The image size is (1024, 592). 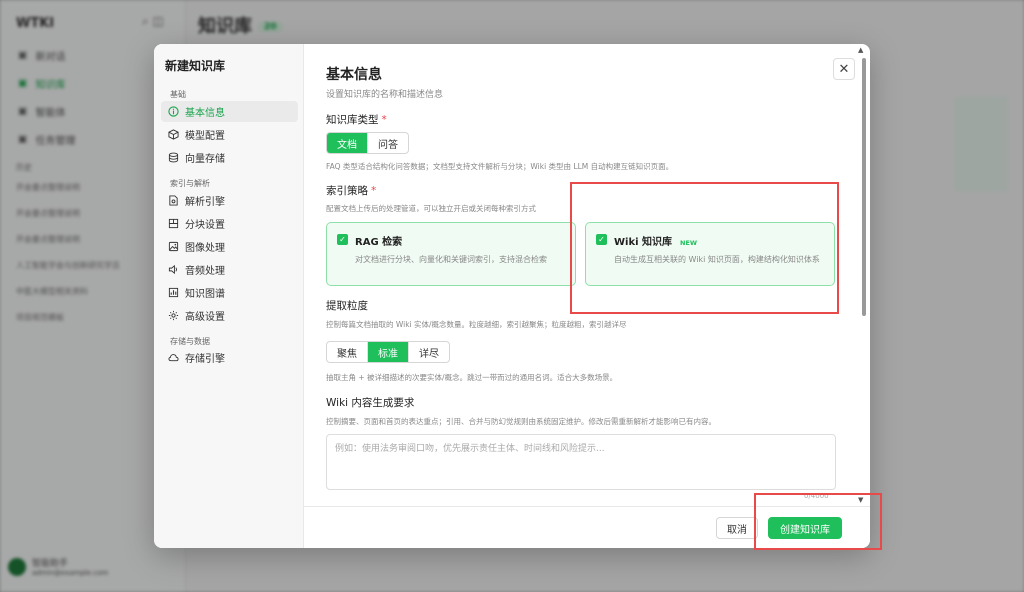 I want to click on granularity-selector: 聚焦 标准 详尽, so click(x=388, y=352).